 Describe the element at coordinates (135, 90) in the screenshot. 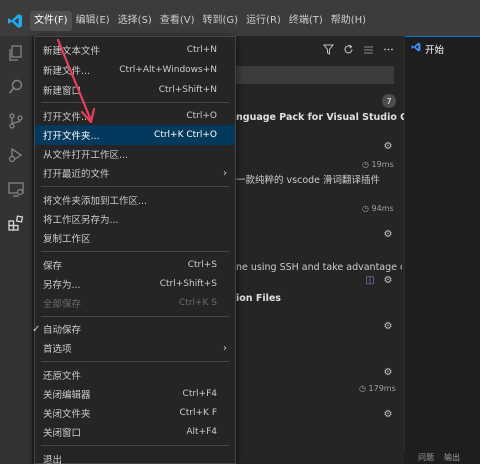

I see `menu-item-new-window: 新建窗口 Ctrl+Shift+N` at that location.